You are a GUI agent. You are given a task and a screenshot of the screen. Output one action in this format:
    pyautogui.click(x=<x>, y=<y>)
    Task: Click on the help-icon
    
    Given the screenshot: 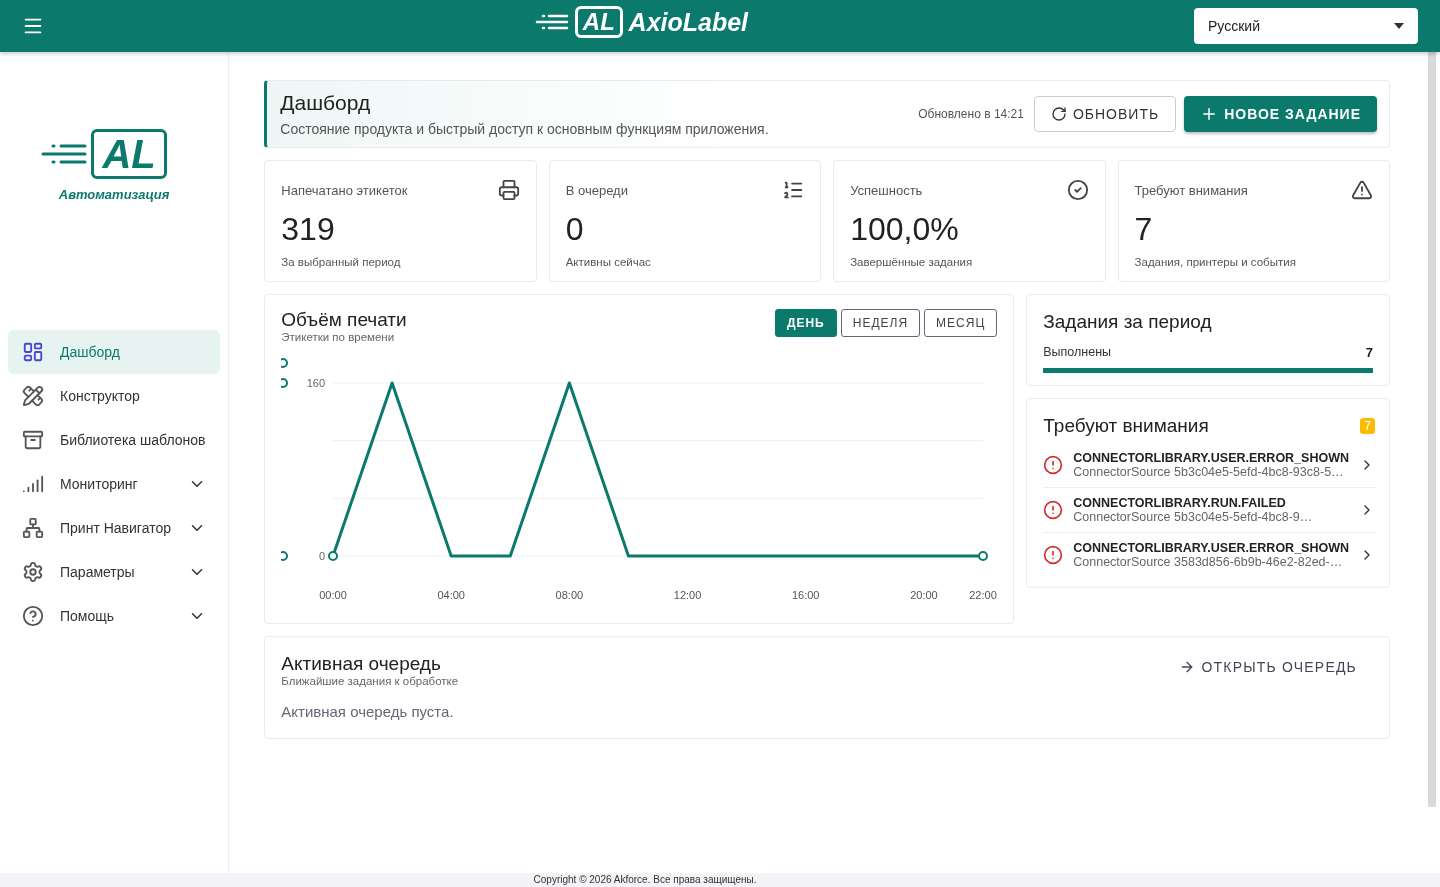 What is the action you would take?
    pyautogui.click(x=33, y=616)
    